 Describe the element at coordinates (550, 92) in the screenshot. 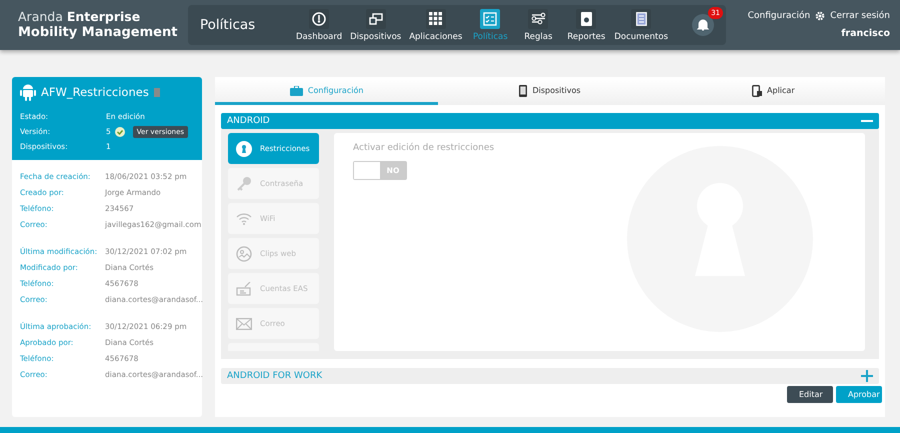

I see `tab: Dispositivos` at that location.